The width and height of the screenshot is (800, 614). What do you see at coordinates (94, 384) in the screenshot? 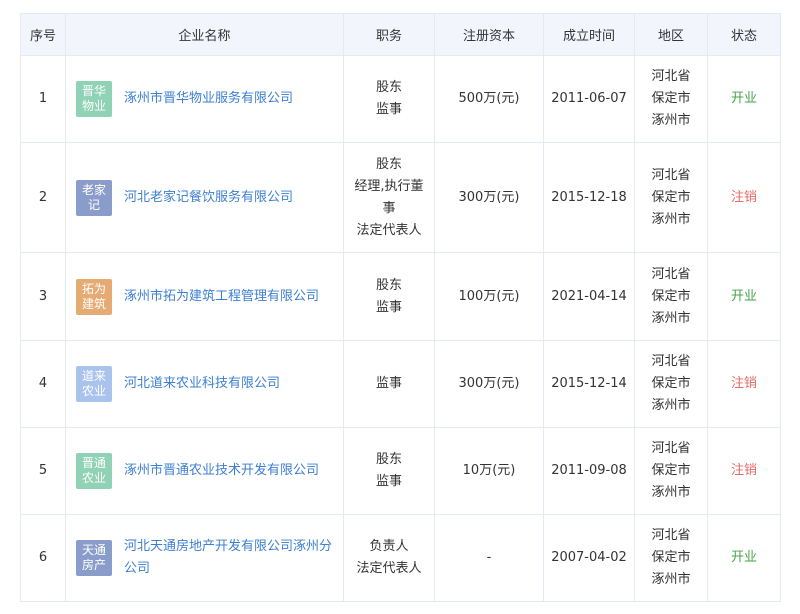
I see `company-logo: 道来 农业` at bounding box center [94, 384].